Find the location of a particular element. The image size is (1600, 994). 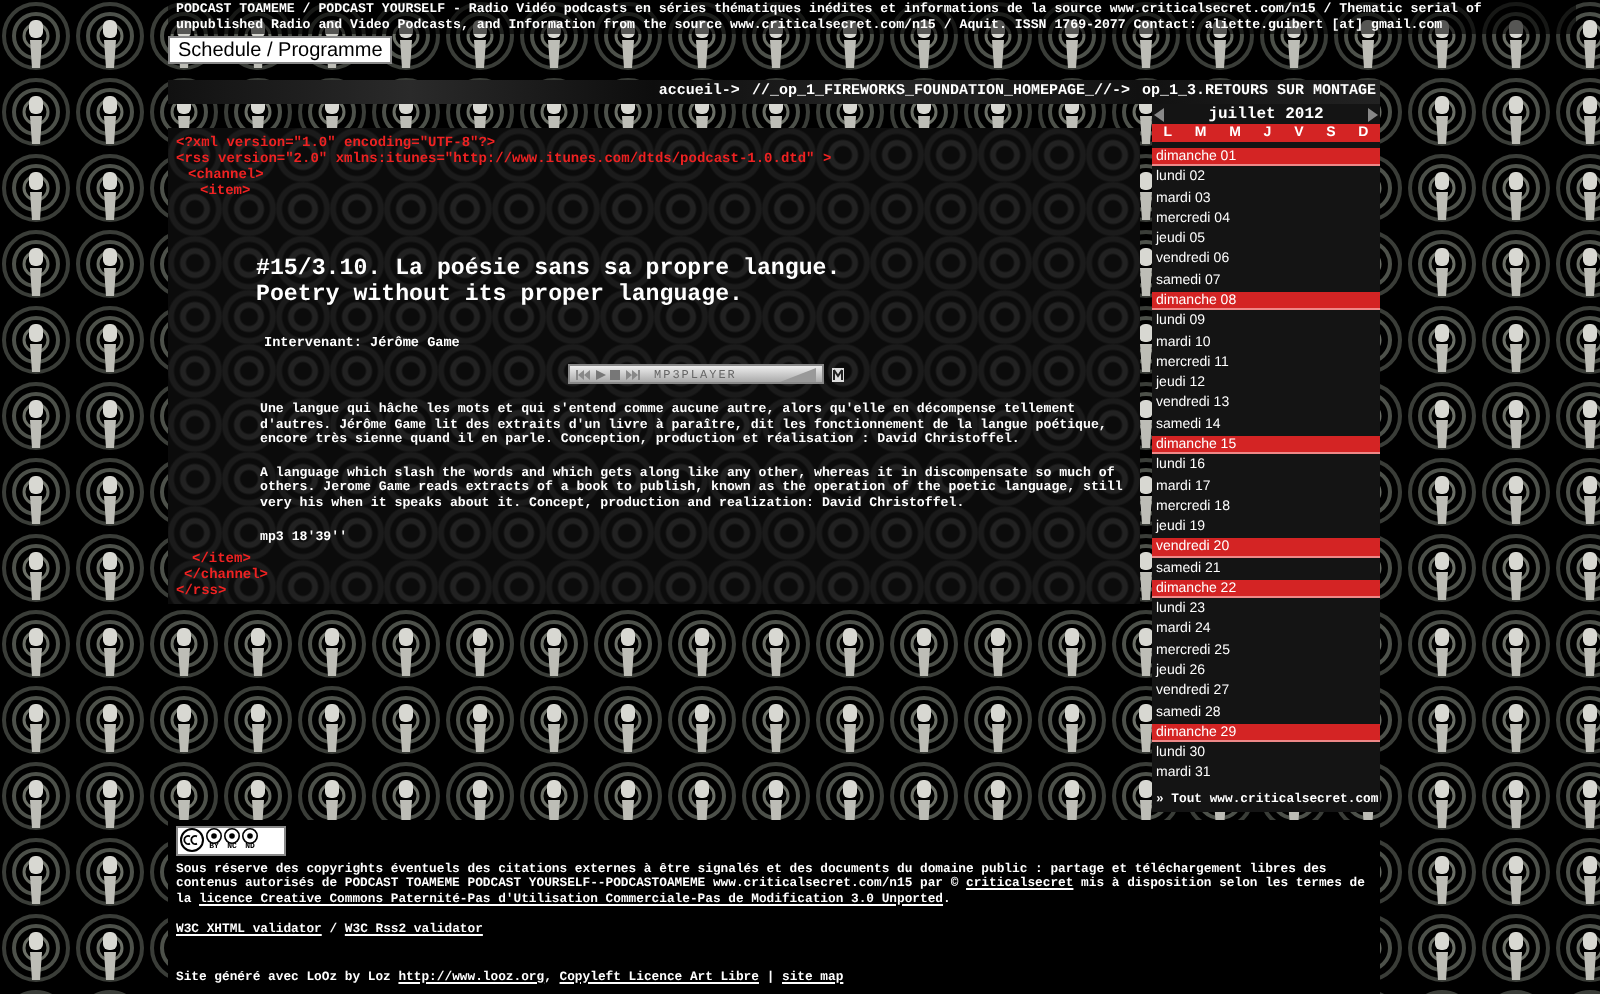

schedule-button: Schedule / Programme is located at coordinates (280, 50).